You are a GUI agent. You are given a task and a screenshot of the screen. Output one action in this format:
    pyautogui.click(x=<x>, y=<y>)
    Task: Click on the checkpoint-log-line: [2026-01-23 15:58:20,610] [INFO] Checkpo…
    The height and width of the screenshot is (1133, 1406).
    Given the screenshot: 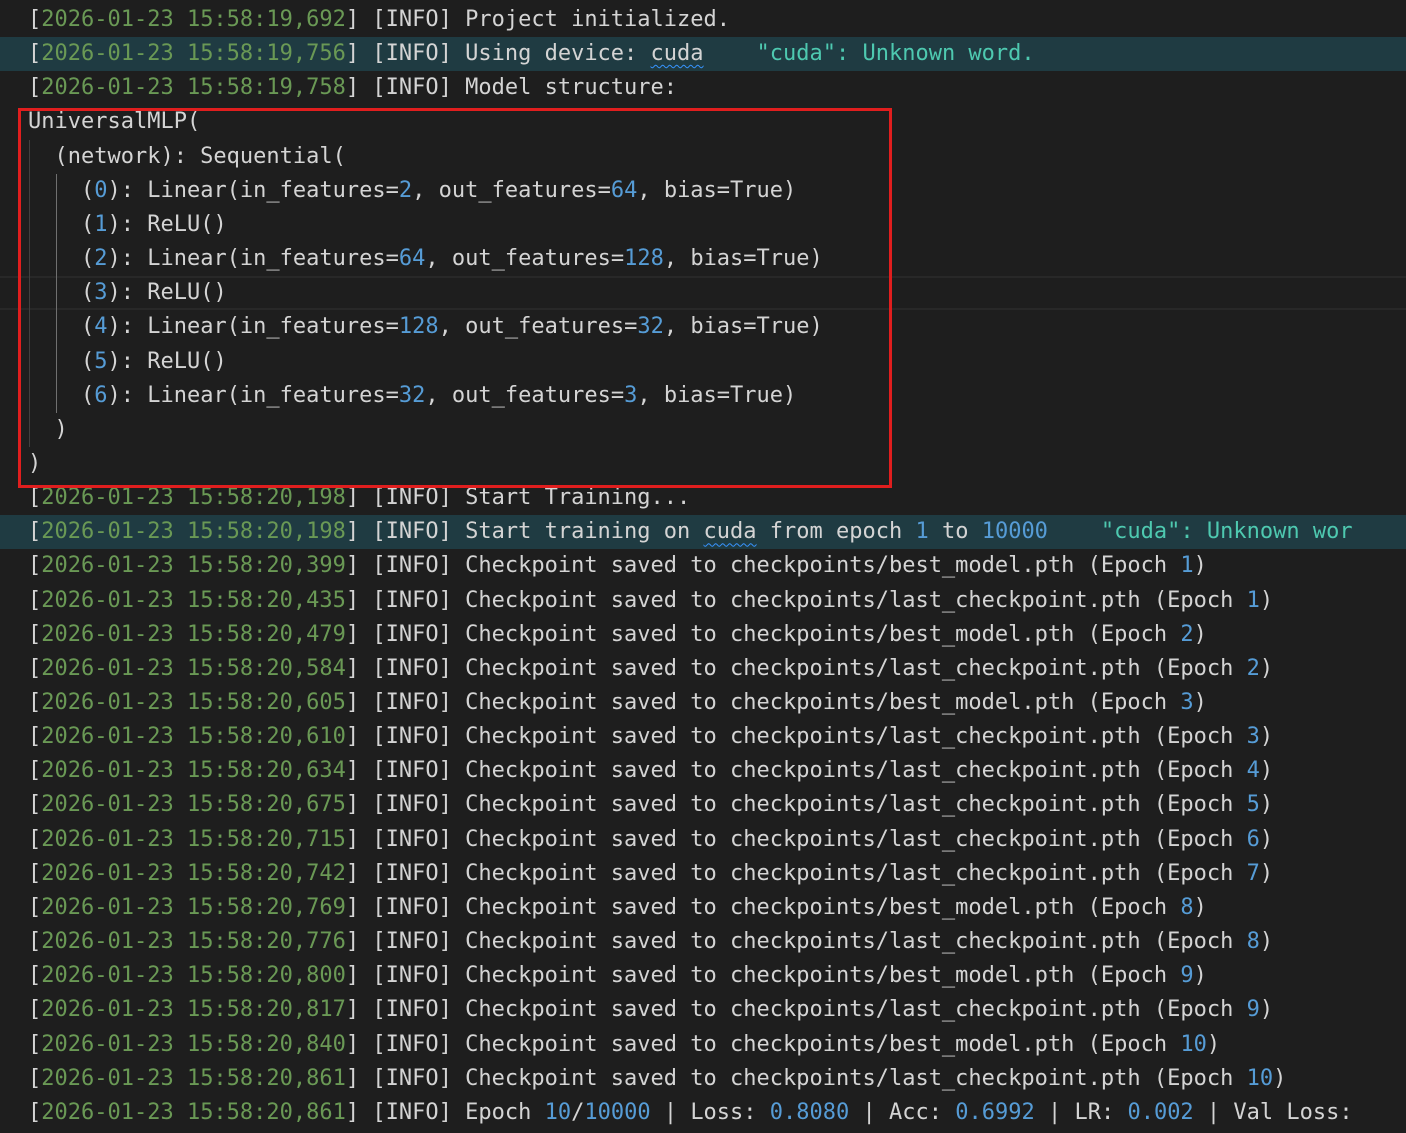 What is the action you would take?
    pyautogui.click(x=703, y=737)
    